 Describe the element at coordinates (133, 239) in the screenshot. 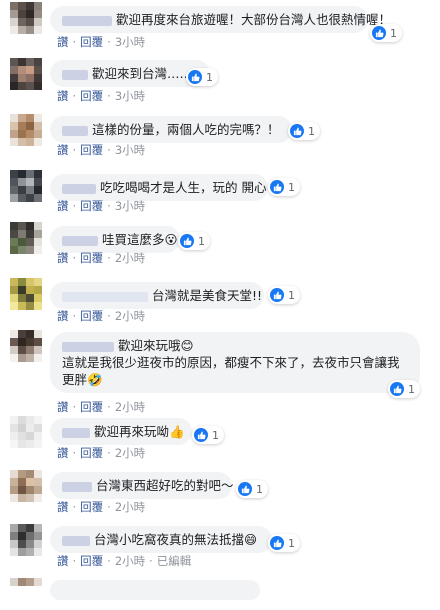

I see `comment-text: 哇買這麼多` at that location.